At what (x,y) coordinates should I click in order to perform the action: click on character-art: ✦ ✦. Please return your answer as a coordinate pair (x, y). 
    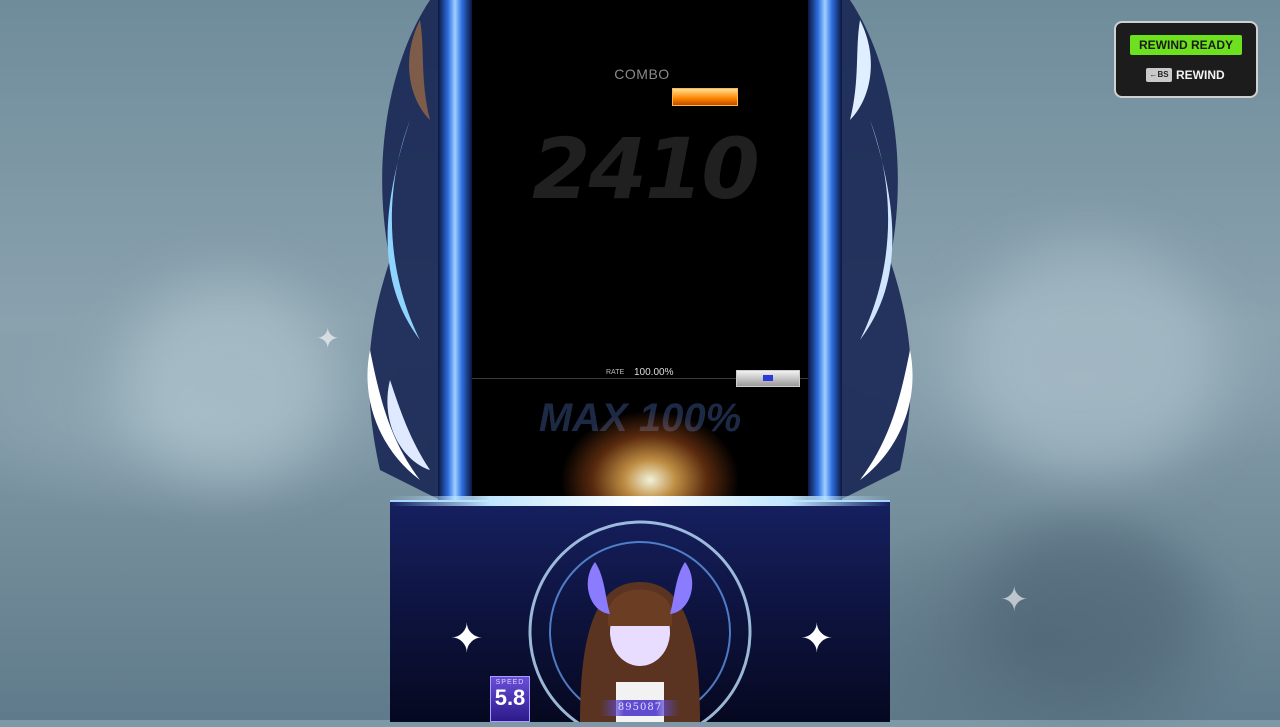
    Looking at the image, I should click on (642, 623).